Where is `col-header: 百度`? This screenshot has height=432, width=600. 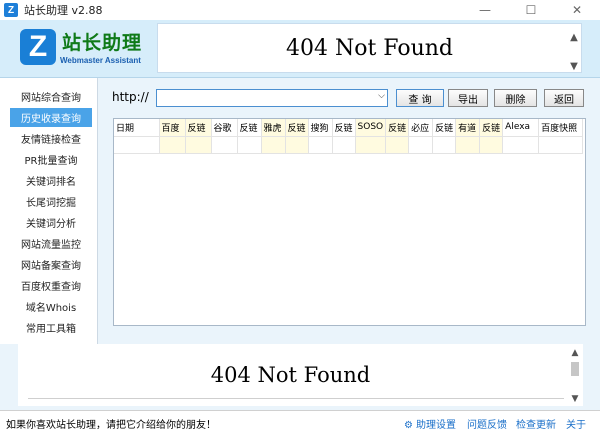
col-header: 百度 is located at coordinates (172, 128).